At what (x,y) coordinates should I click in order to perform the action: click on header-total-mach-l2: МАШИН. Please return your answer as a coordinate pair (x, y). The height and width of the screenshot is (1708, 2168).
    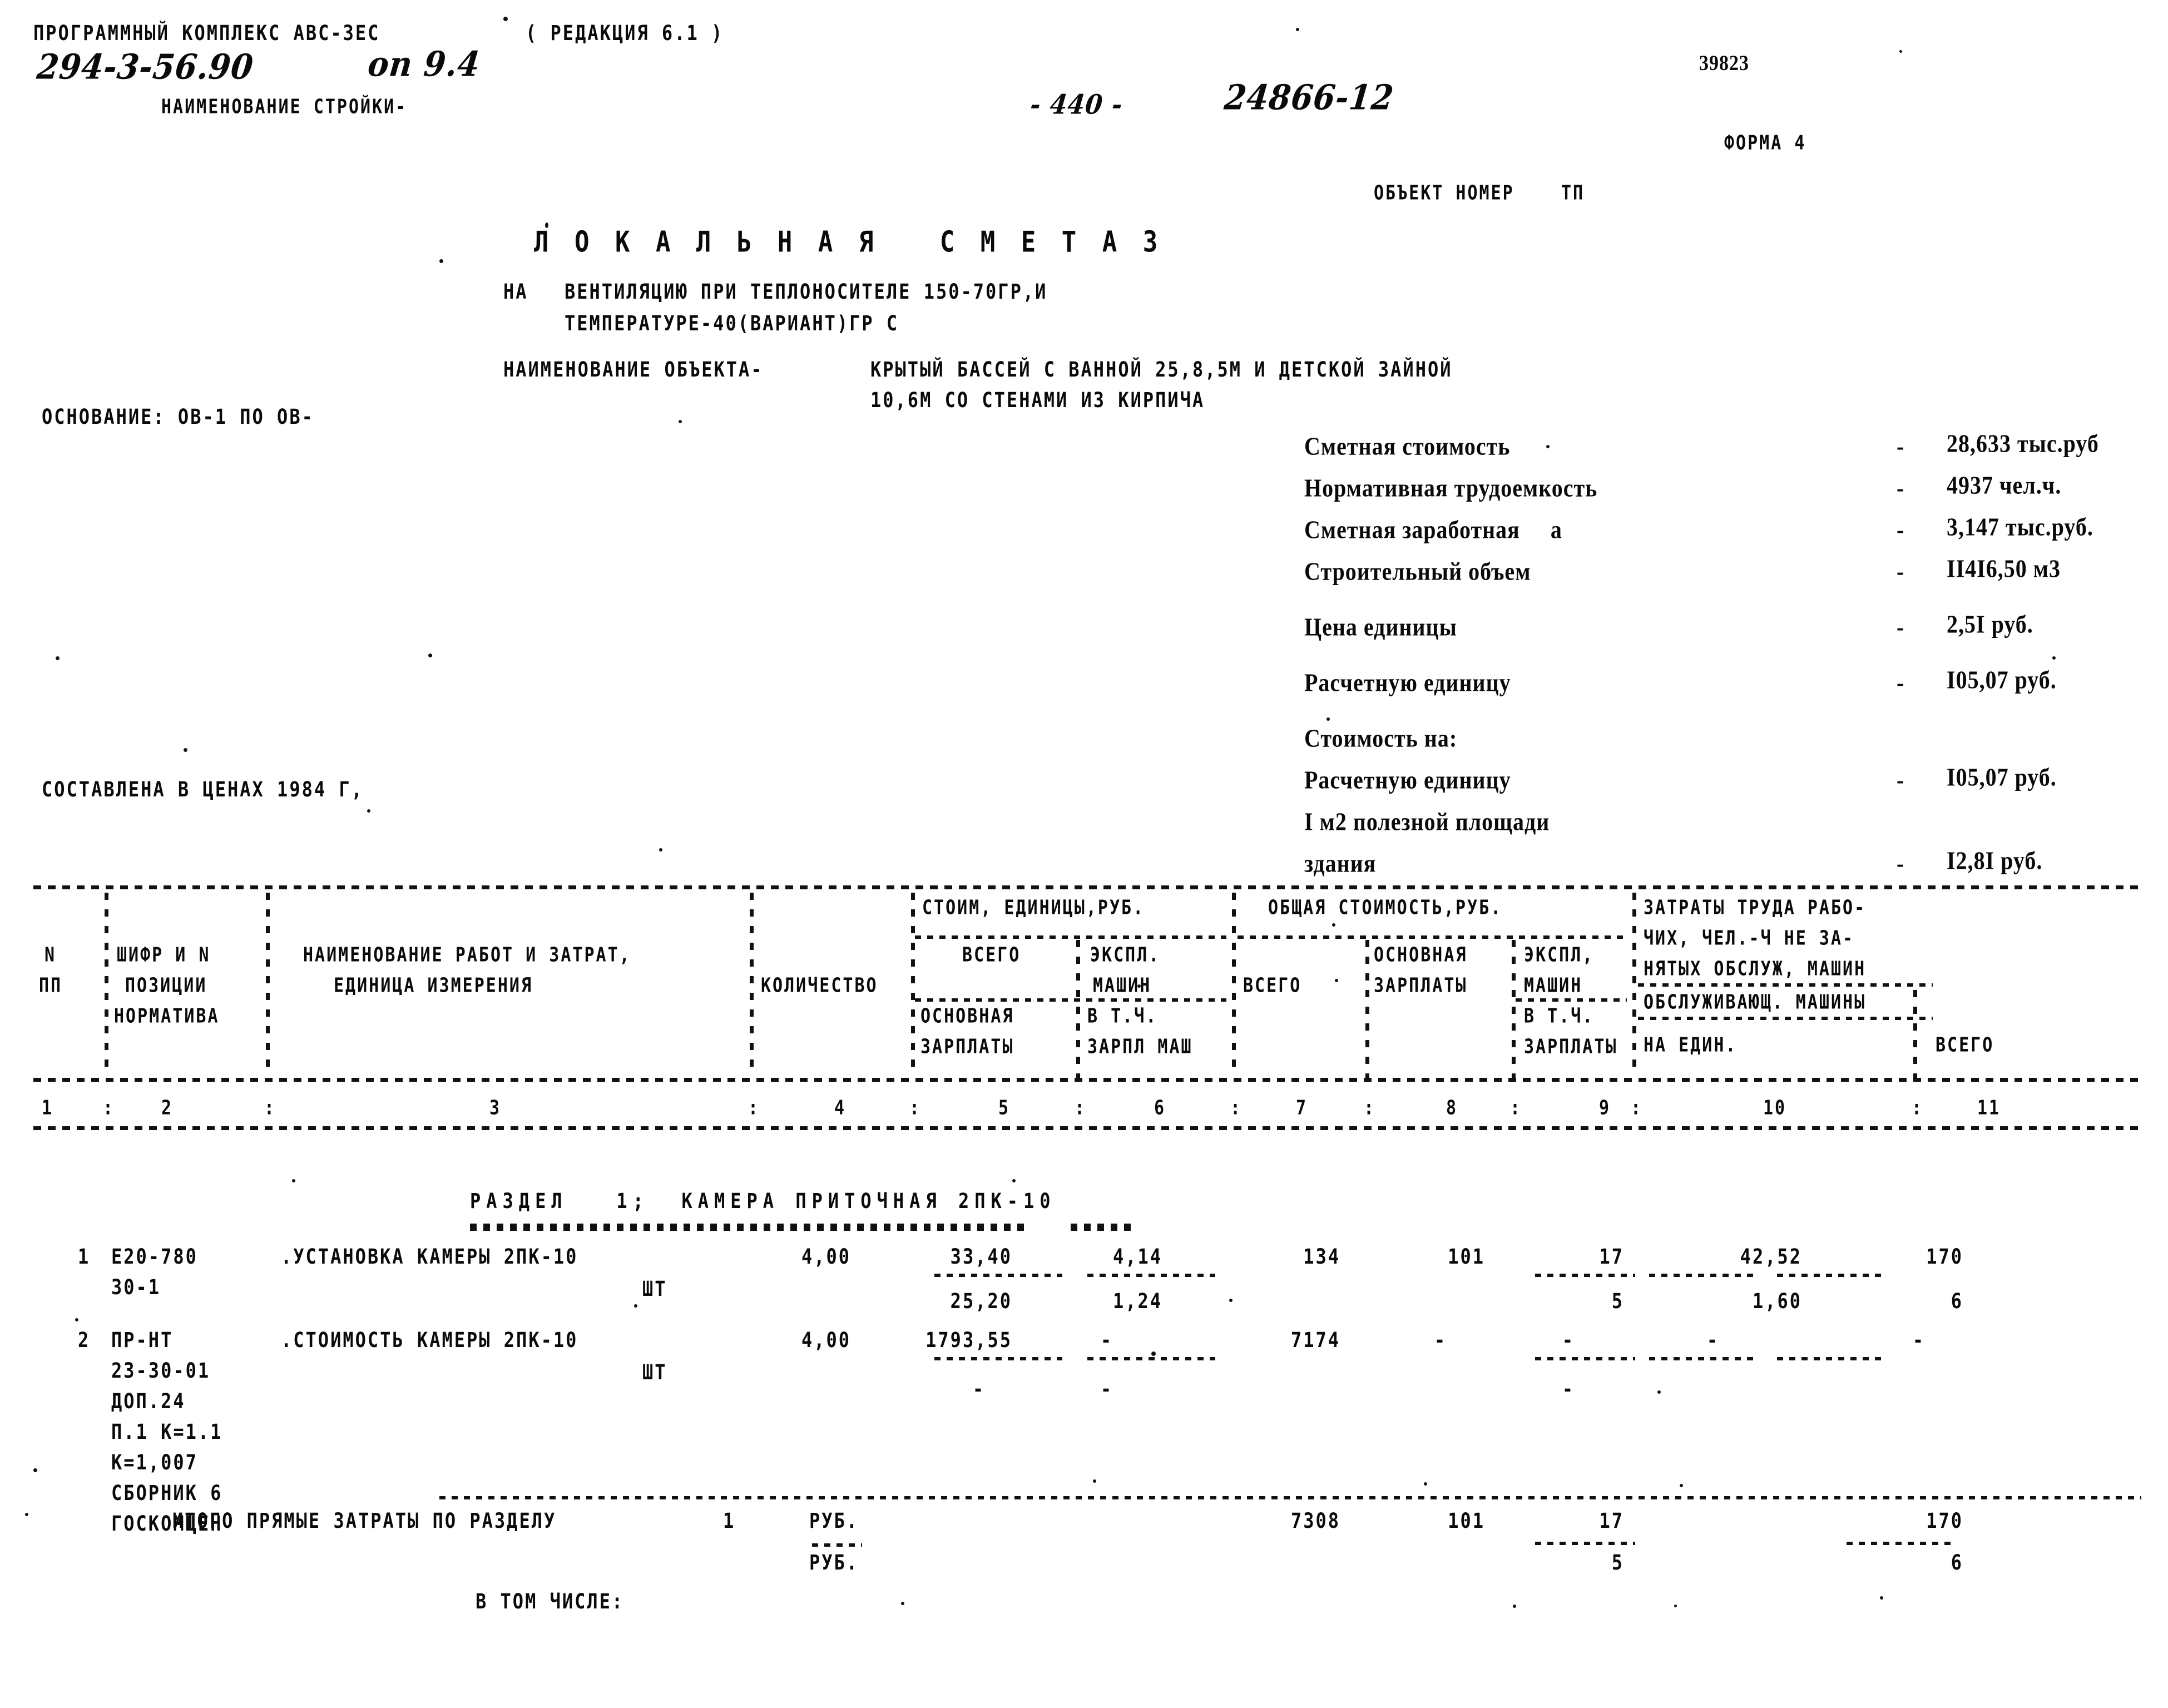
    Looking at the image, I should click on (1554, 985).